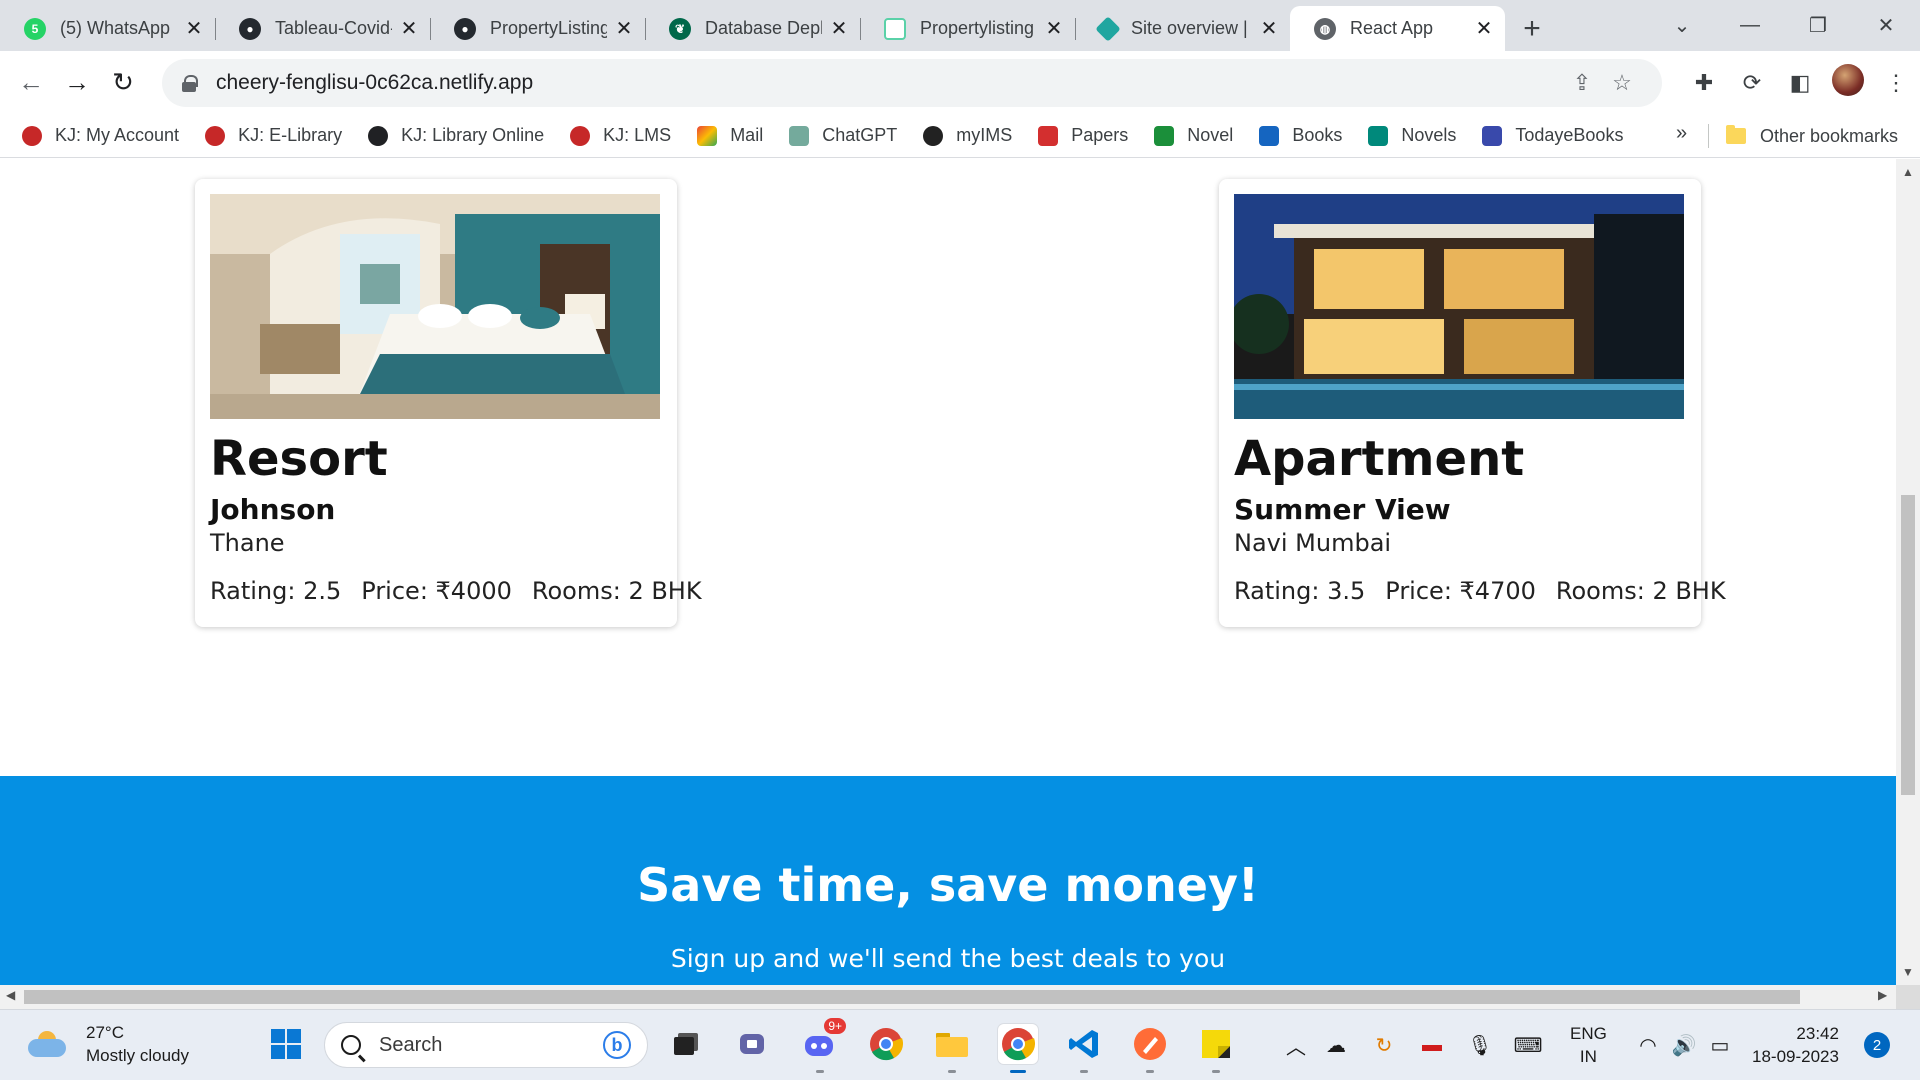  I want to click on discord-icon: 9+, so click(823, 1045).